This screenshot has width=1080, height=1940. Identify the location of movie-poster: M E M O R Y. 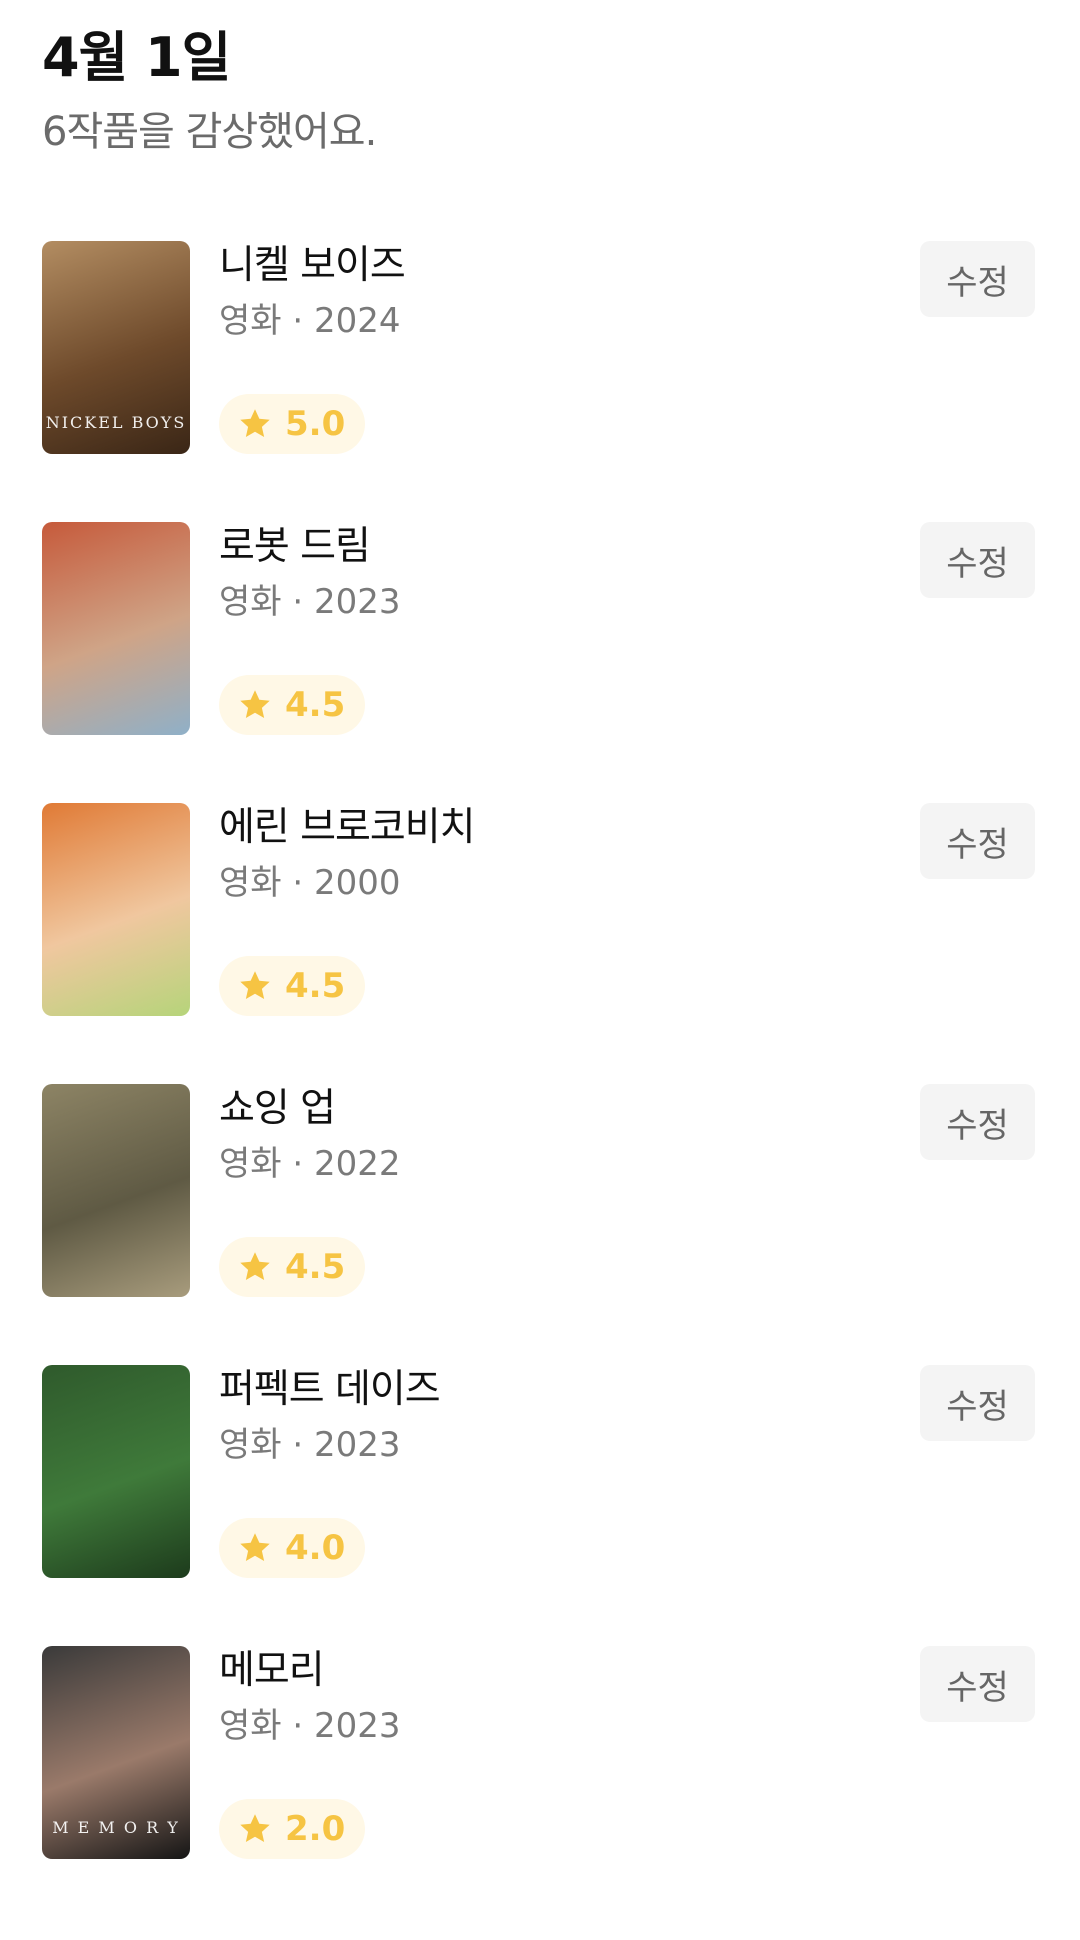
(116, 1752).